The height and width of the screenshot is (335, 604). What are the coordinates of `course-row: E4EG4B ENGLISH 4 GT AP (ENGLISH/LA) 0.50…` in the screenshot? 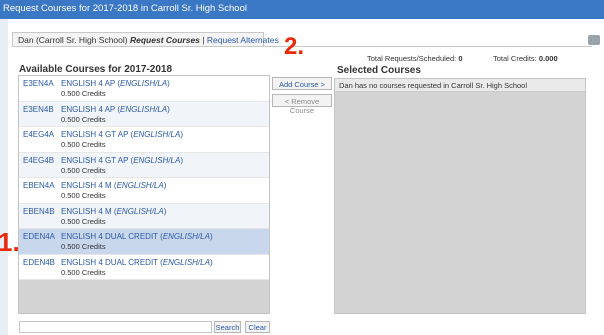 It's located at (144, 165).